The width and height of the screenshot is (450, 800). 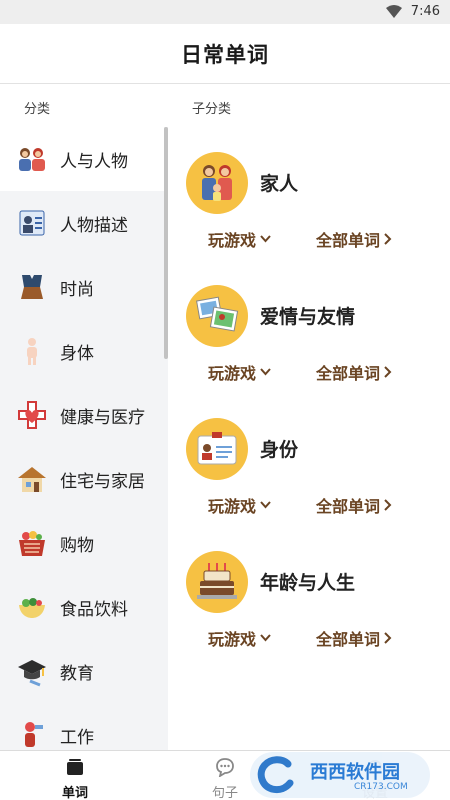 I want to click on subcategory-name: 爱情与友情, so click(x=308, y=317).